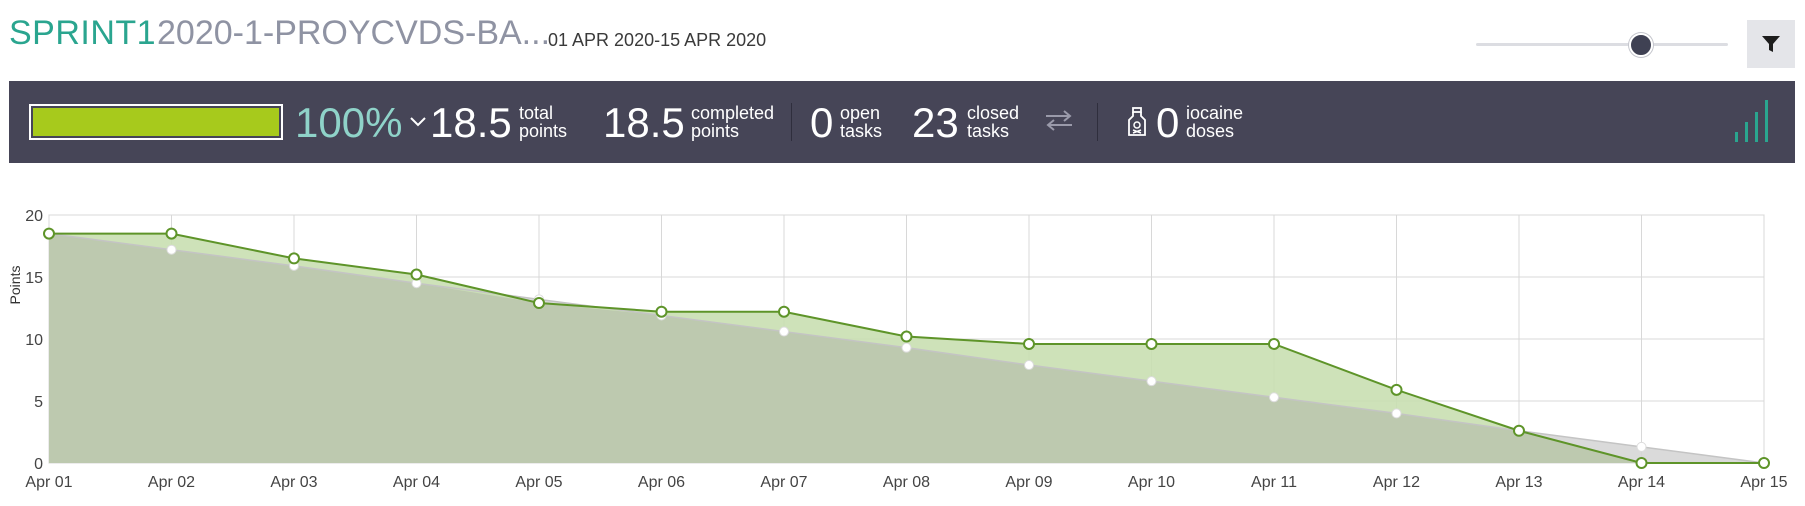 The height and width of the screenshot is (506, 1805). I want to click on closed-tasks-value: 23, so click(935, 122).